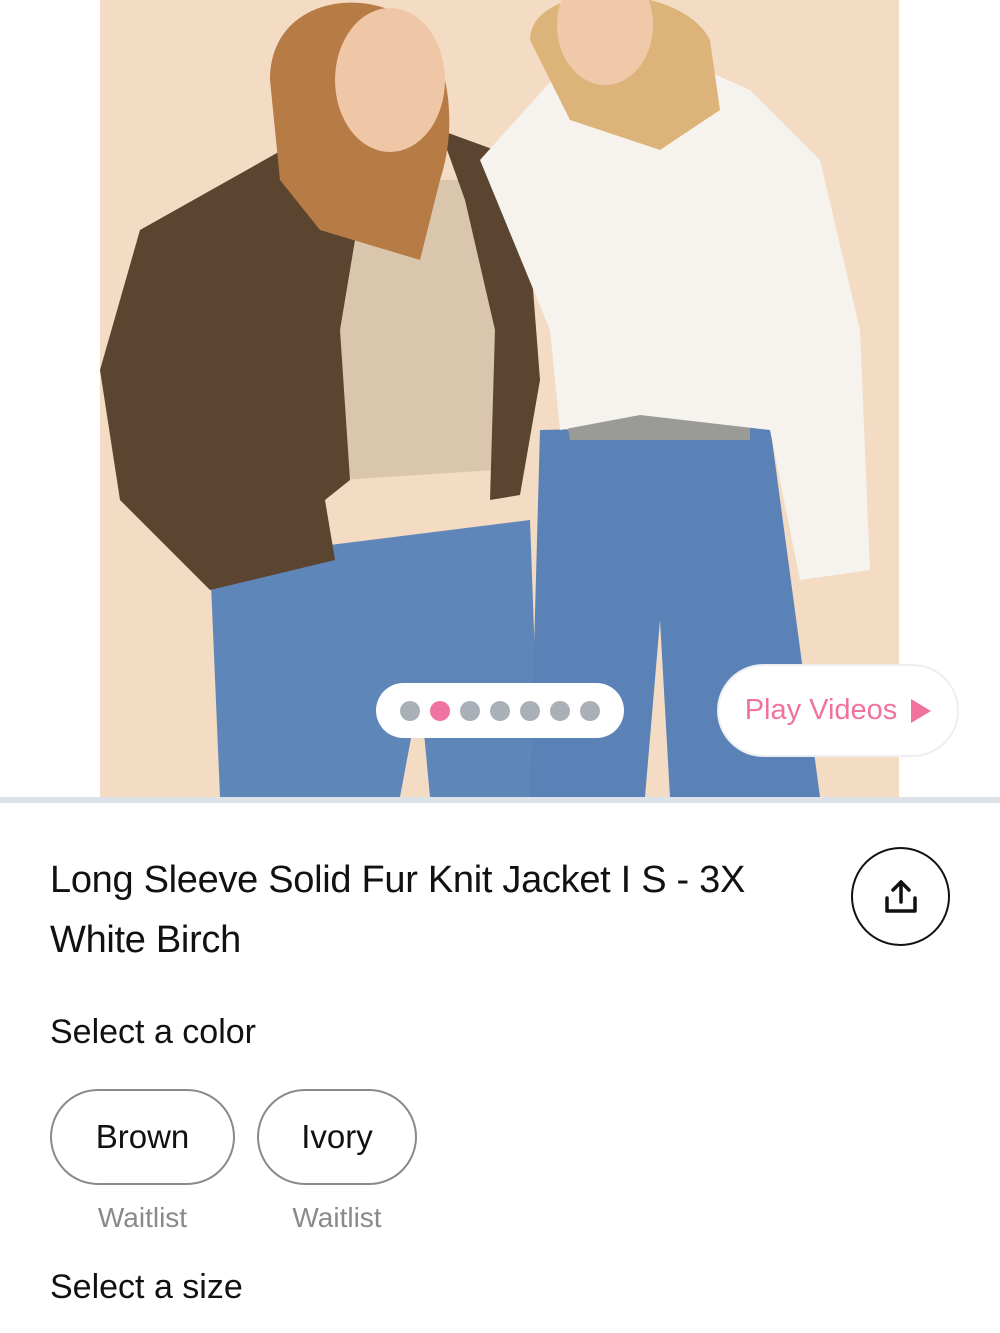 The height and width of the screenshot is (1333, 1000). I want to click on section-divider, so click(500, 800).